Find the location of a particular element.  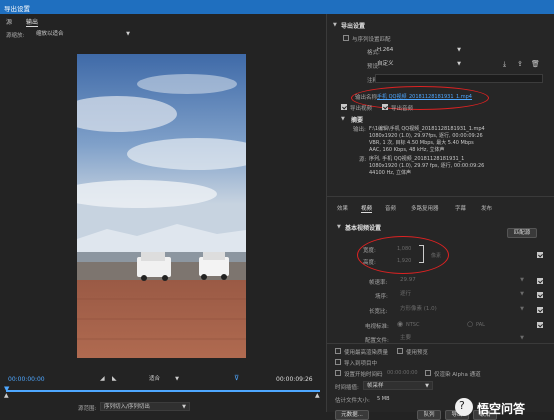

match-sequence-label: 与序列设置匹配 is located at coordinates (371, 40).